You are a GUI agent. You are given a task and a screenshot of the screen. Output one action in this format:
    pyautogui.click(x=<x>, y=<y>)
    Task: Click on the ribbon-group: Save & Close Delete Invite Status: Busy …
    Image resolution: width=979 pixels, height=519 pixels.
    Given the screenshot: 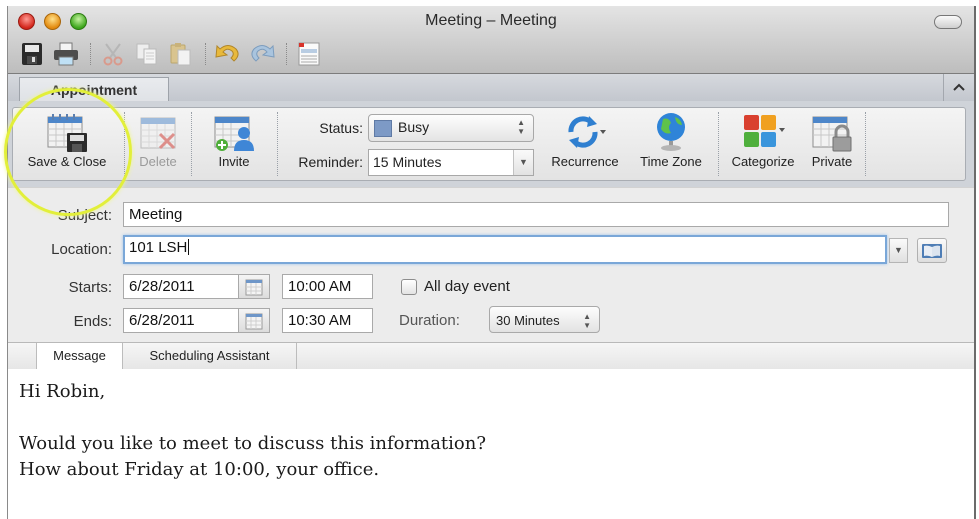 What is the action you would take?
    pyautogui.click(x=489, y=144)
    